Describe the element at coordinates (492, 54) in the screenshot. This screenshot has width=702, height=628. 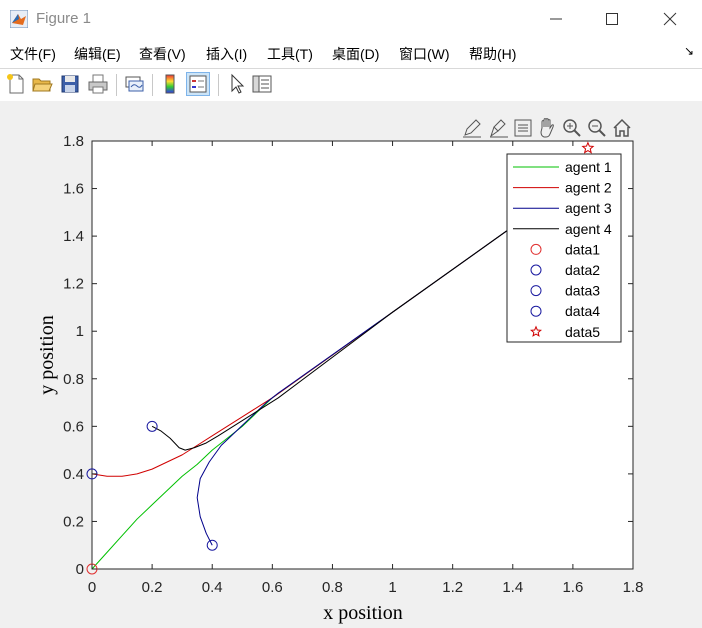
I see `menu-help: 帮助(H)` at that location.